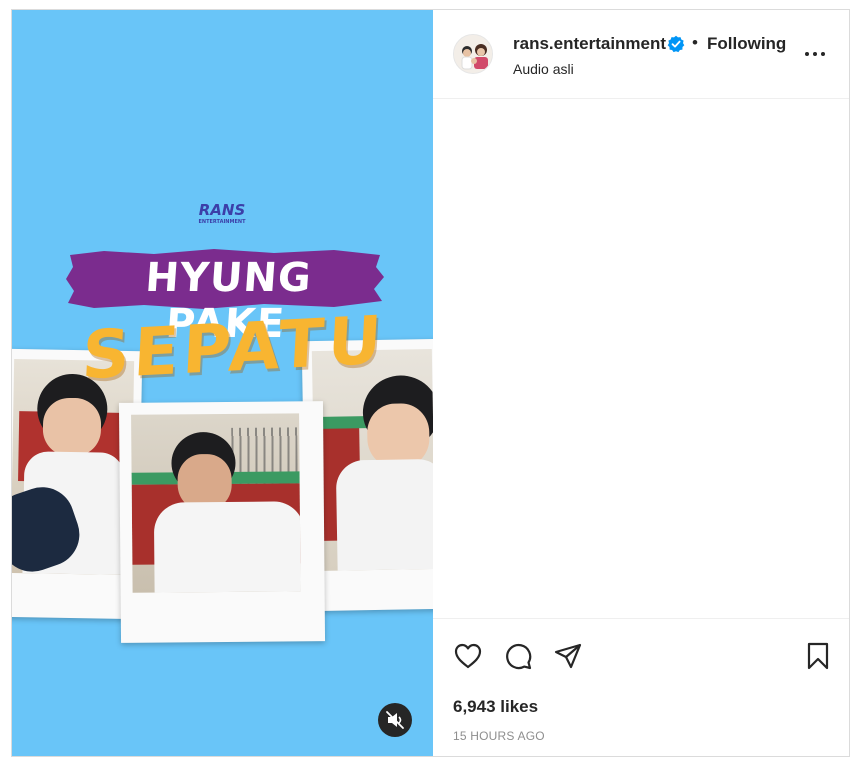  I want to click on more-options-icon, so click(815, 54).